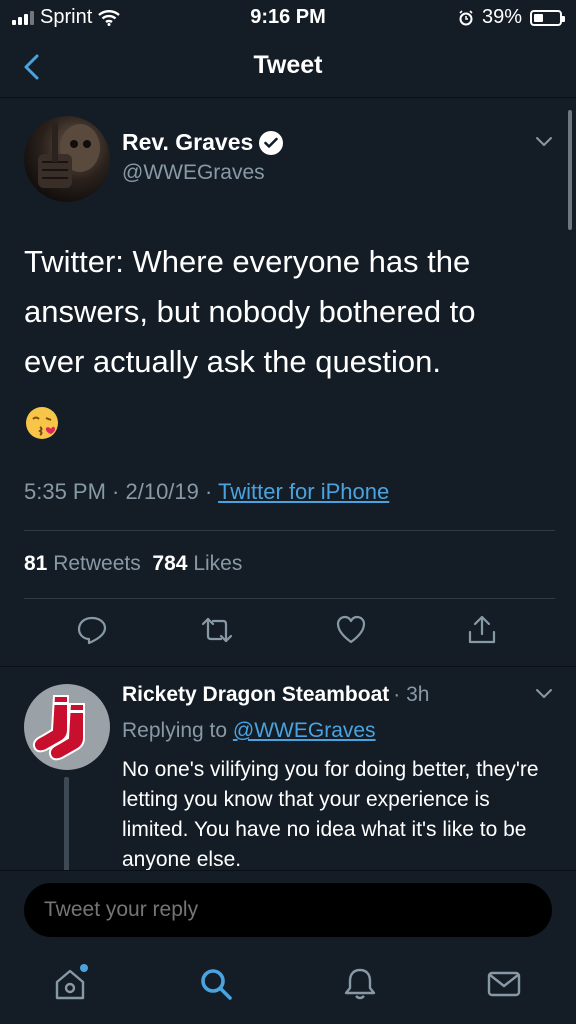 This screenshot has width=576, height=1024. I want to click on reply-icon, so click(92, 630).